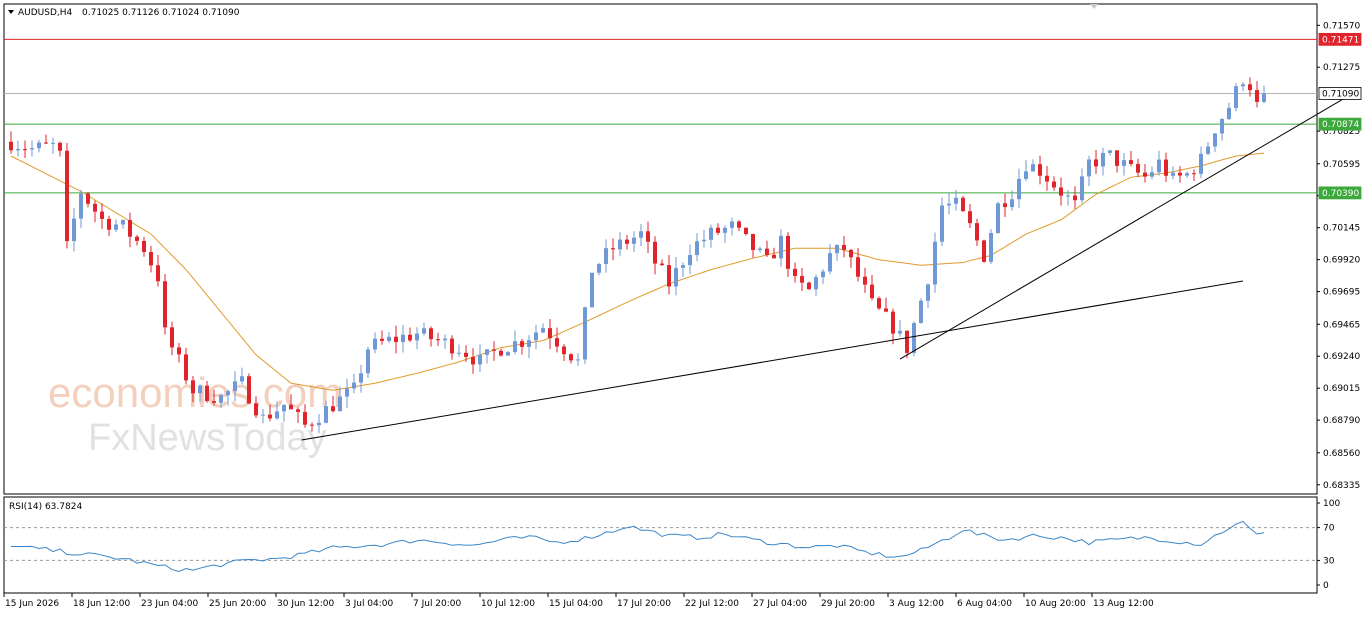  Describe the element at coordinates (1341, 421) in the screenshot. I see `price-tick-label-11: 0.68790` at that location.